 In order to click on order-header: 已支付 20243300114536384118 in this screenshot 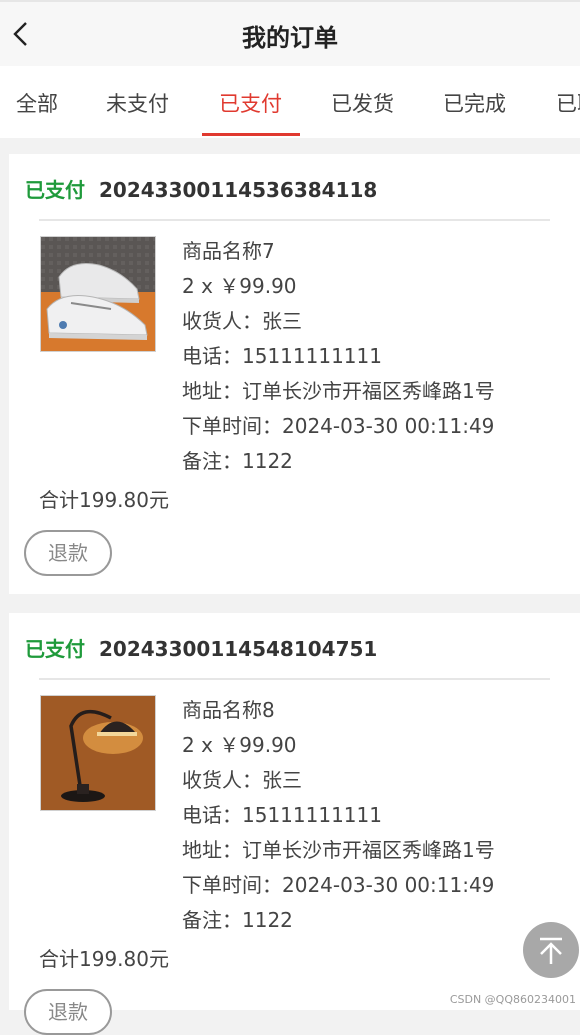, I will do `click(201, 188)`.